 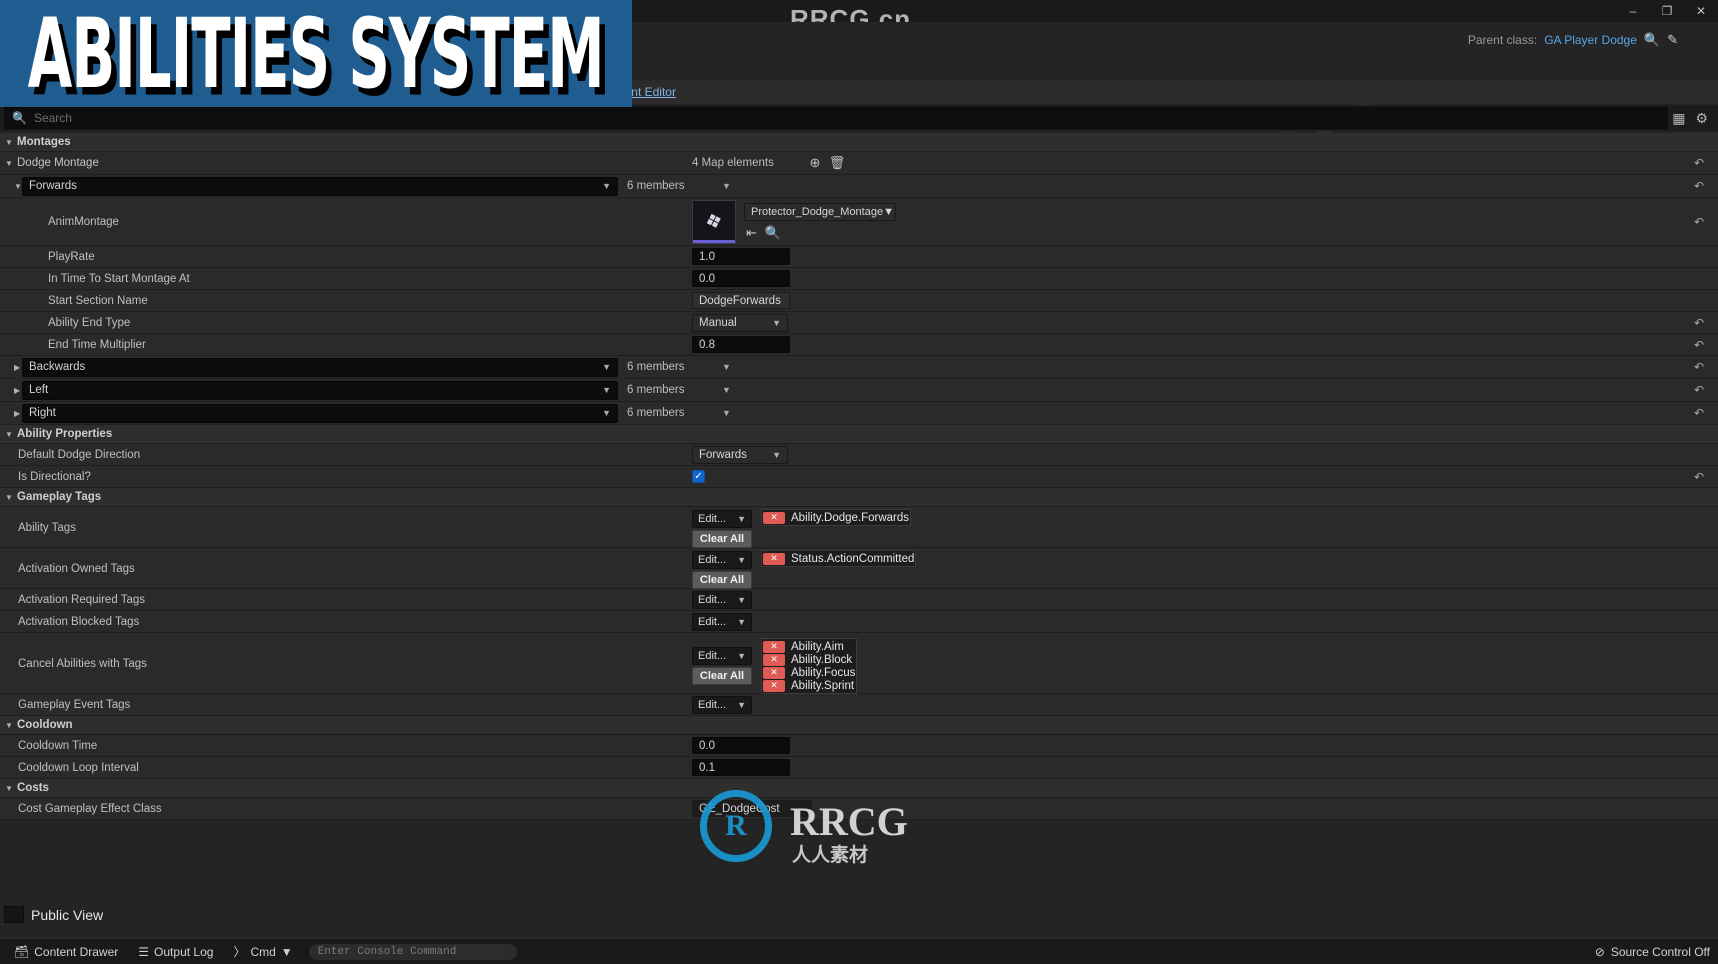 What do you see at coordinates (859, 497) in the screenshot?
I see `section-header-gameplay-tags: Gameplay Tags` at bounding box center [859, 497].